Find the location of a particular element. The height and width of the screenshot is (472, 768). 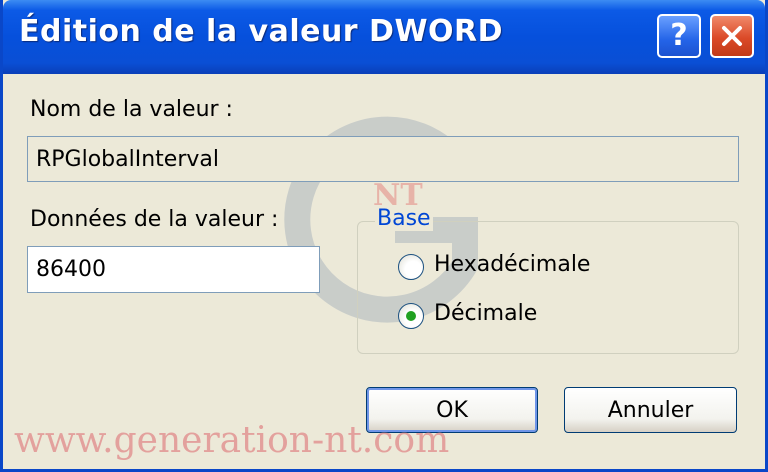

radio-selected-dot is located at coordinates (411, 316).